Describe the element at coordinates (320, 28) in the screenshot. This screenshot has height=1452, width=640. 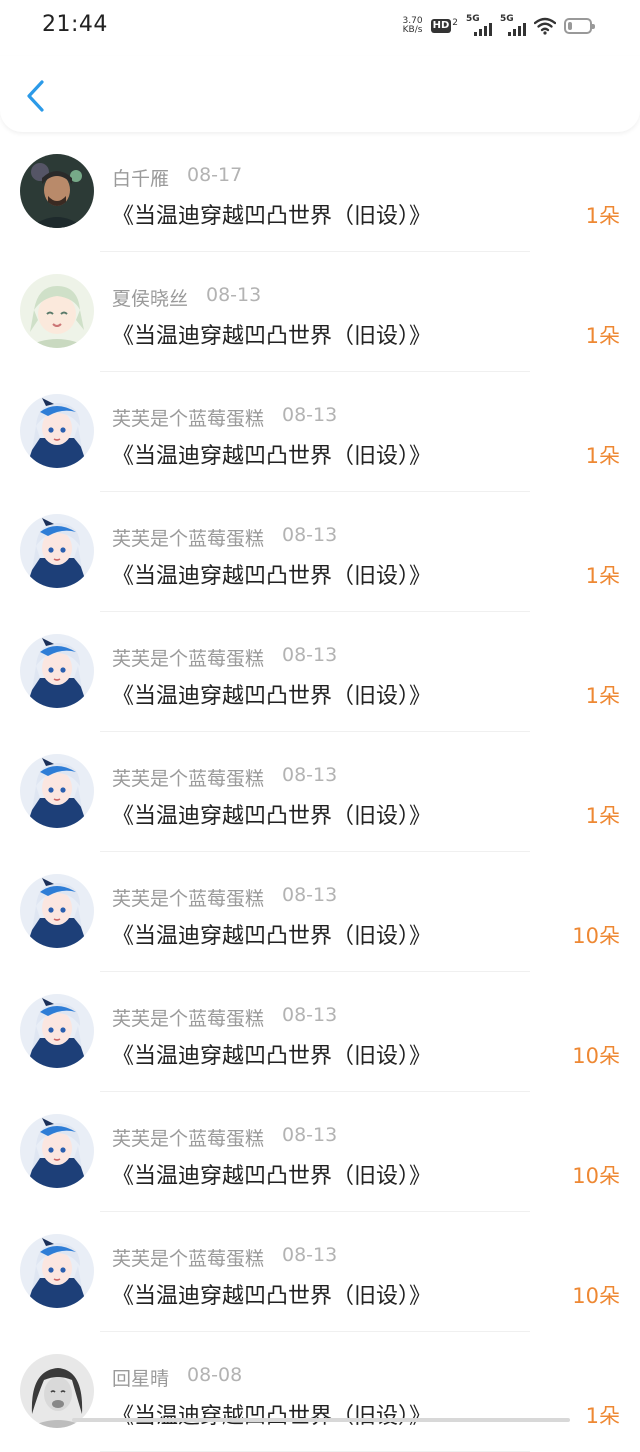
I see `status-bar: 21:44 3.70 KB/s HD 2 5G 5G` at that location.